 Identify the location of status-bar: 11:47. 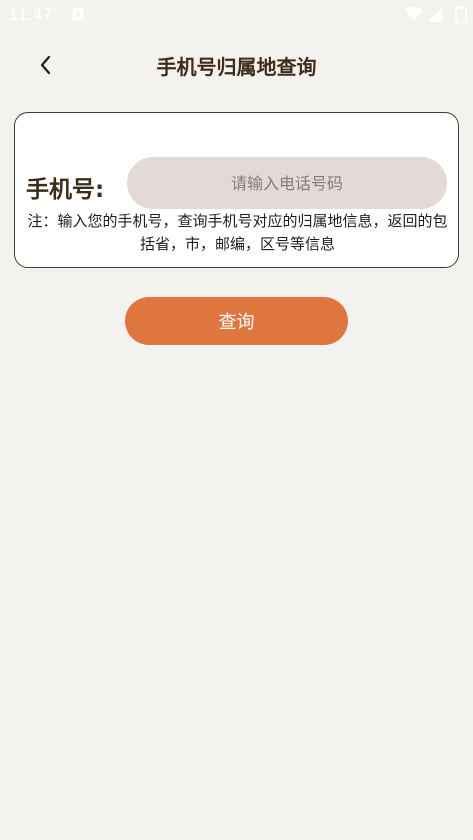
(236, 16).